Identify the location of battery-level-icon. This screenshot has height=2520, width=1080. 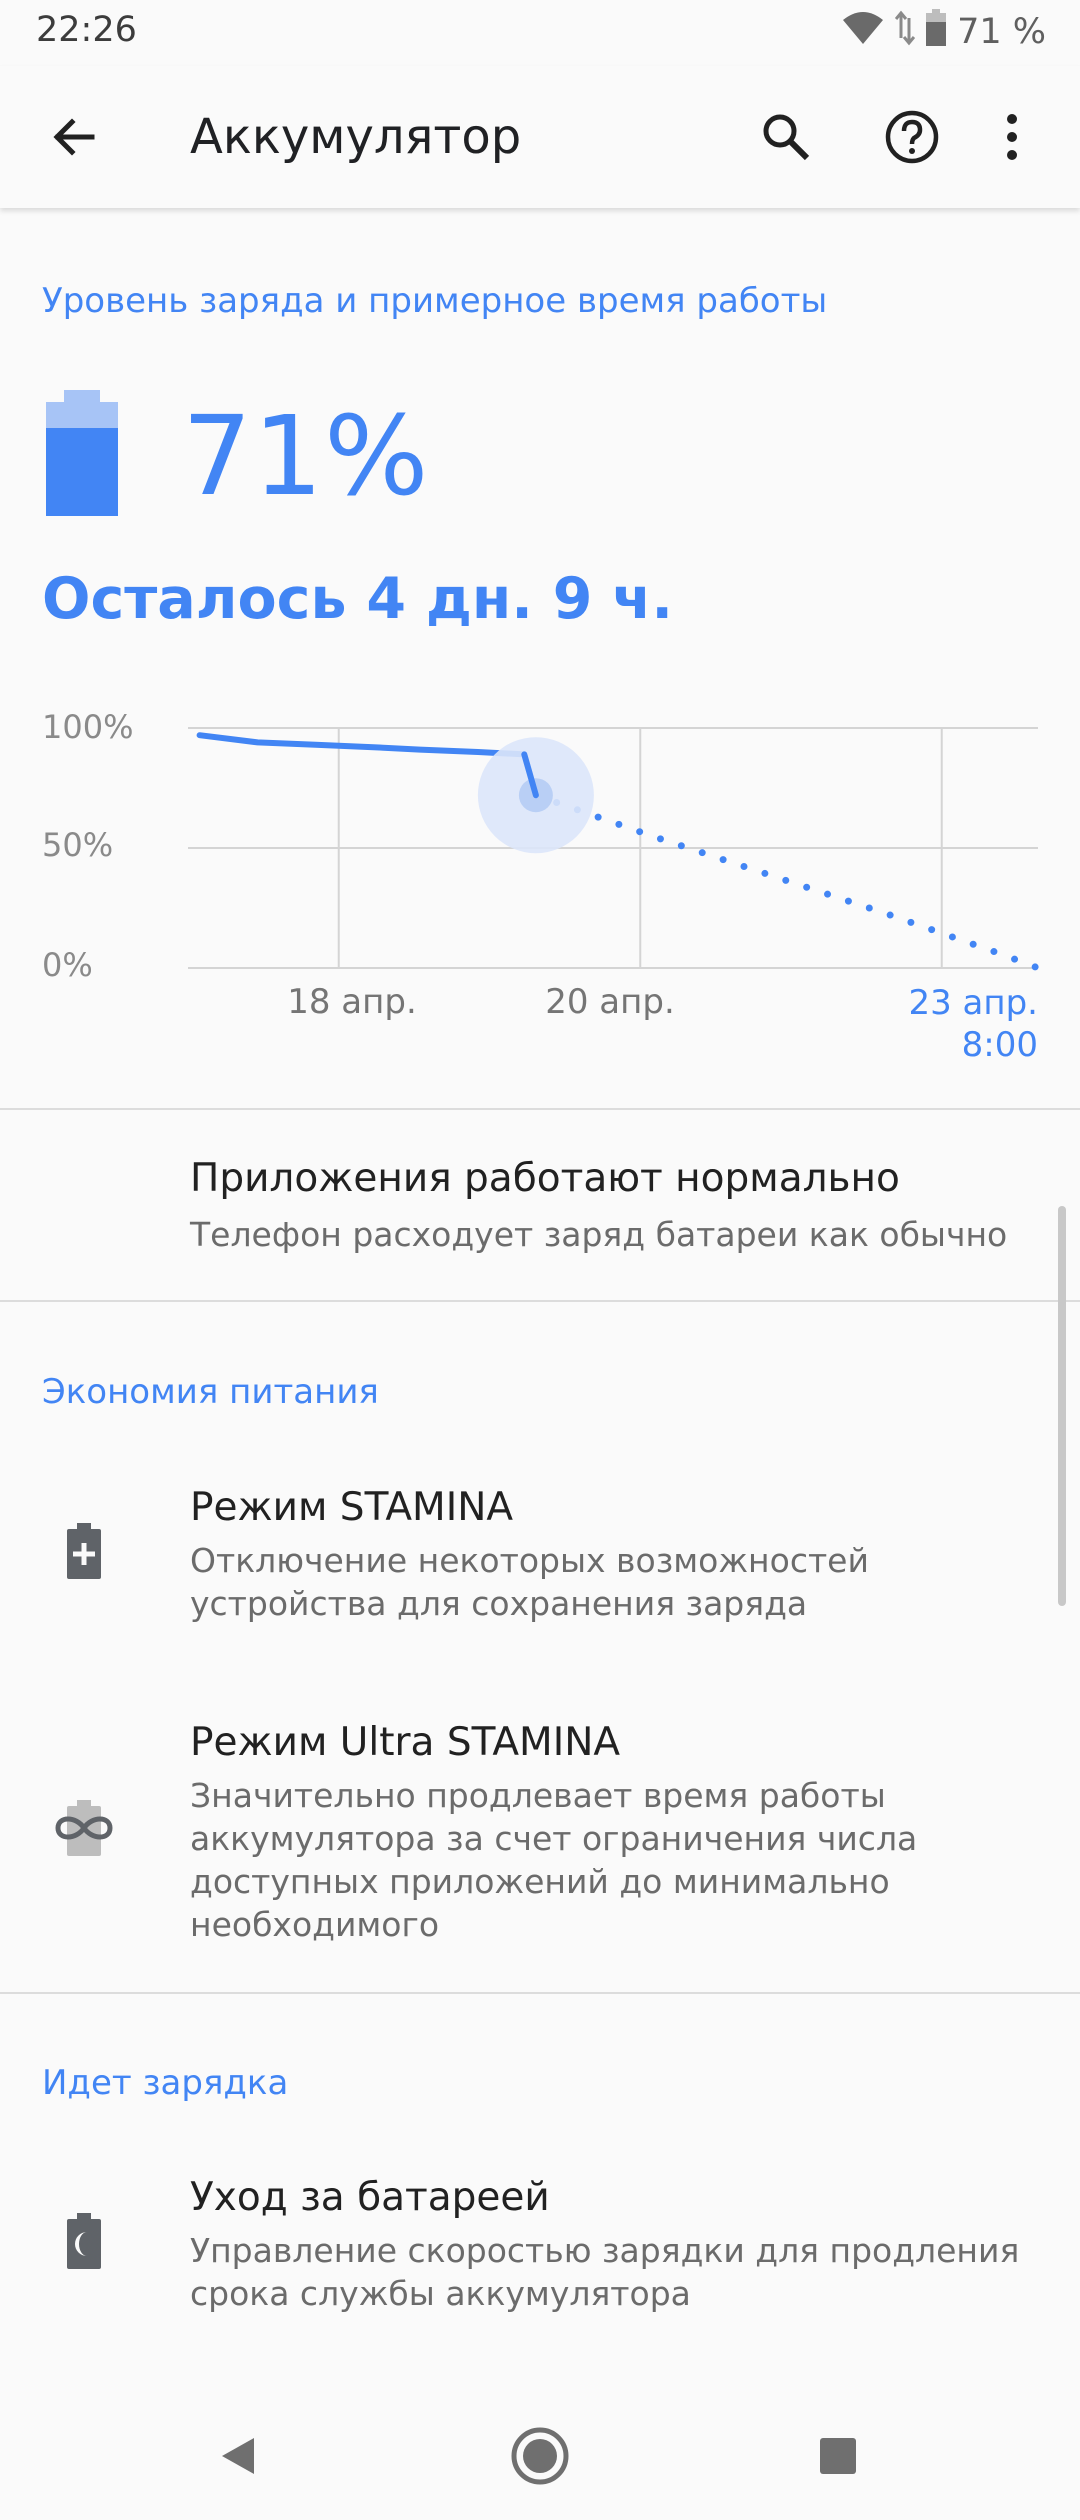
(82, 456).